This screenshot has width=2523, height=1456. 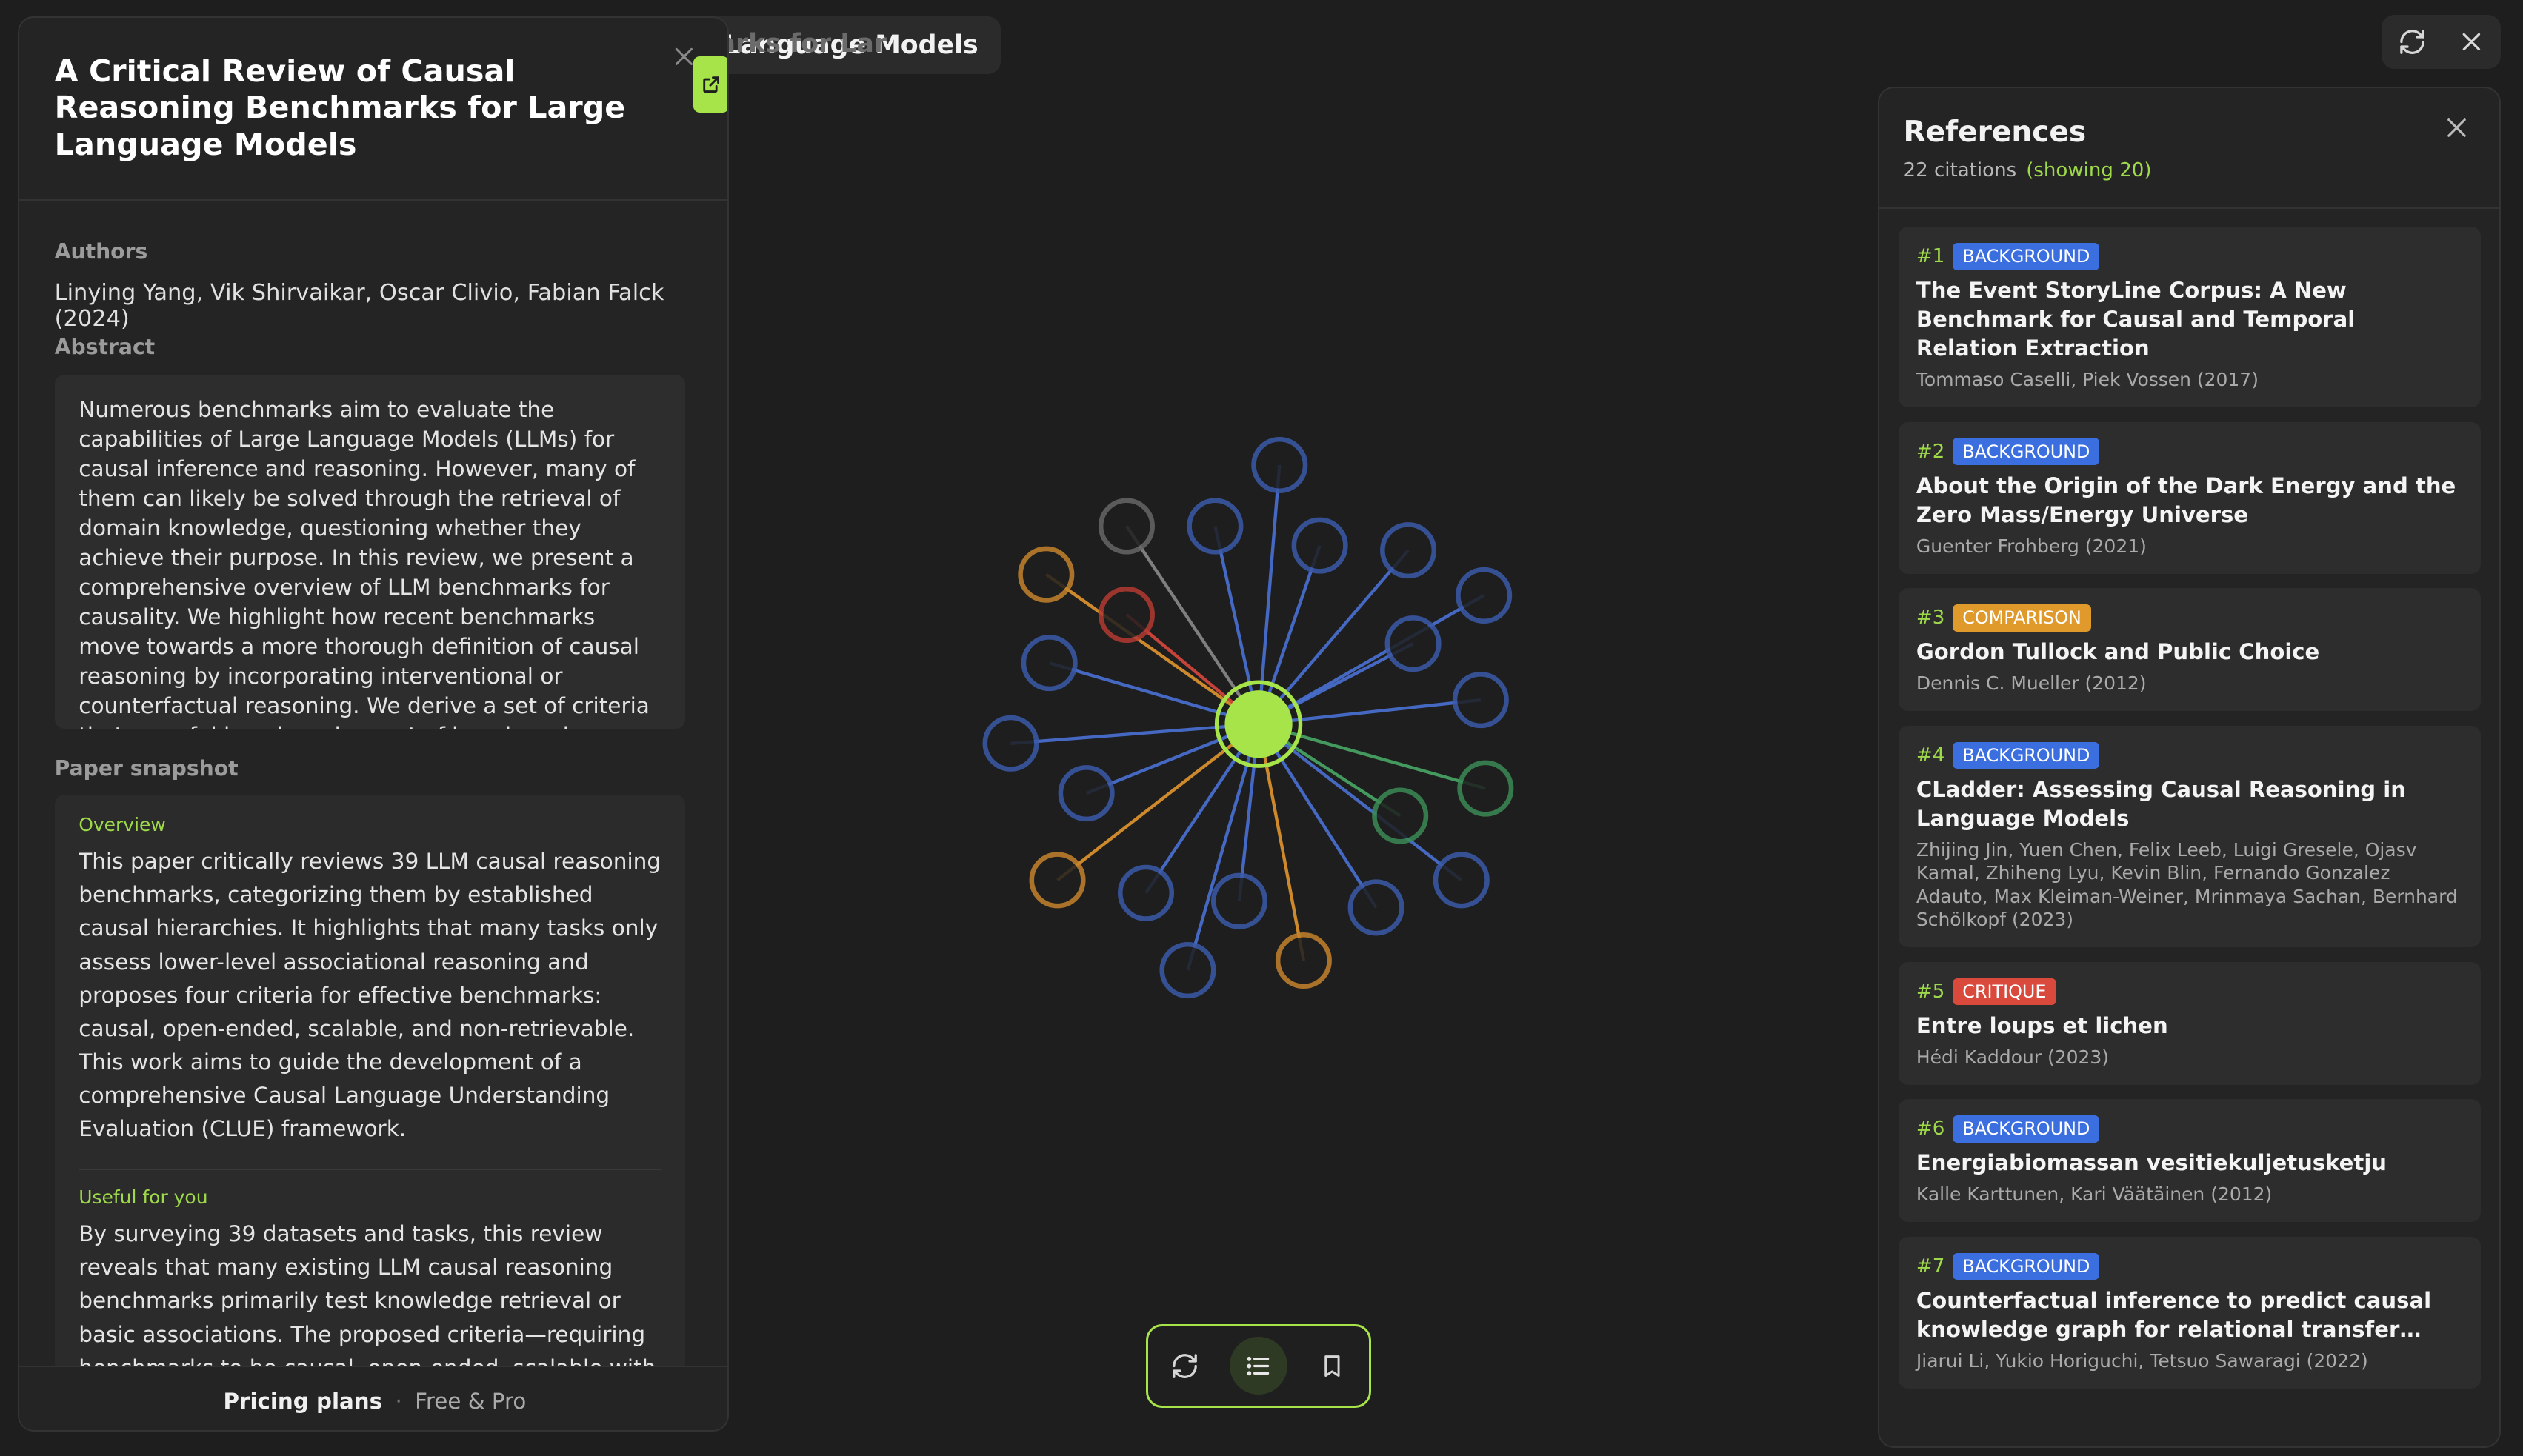 I want to click on reference-header: #2 BACKGROUND, so click(x=2190, y=452).